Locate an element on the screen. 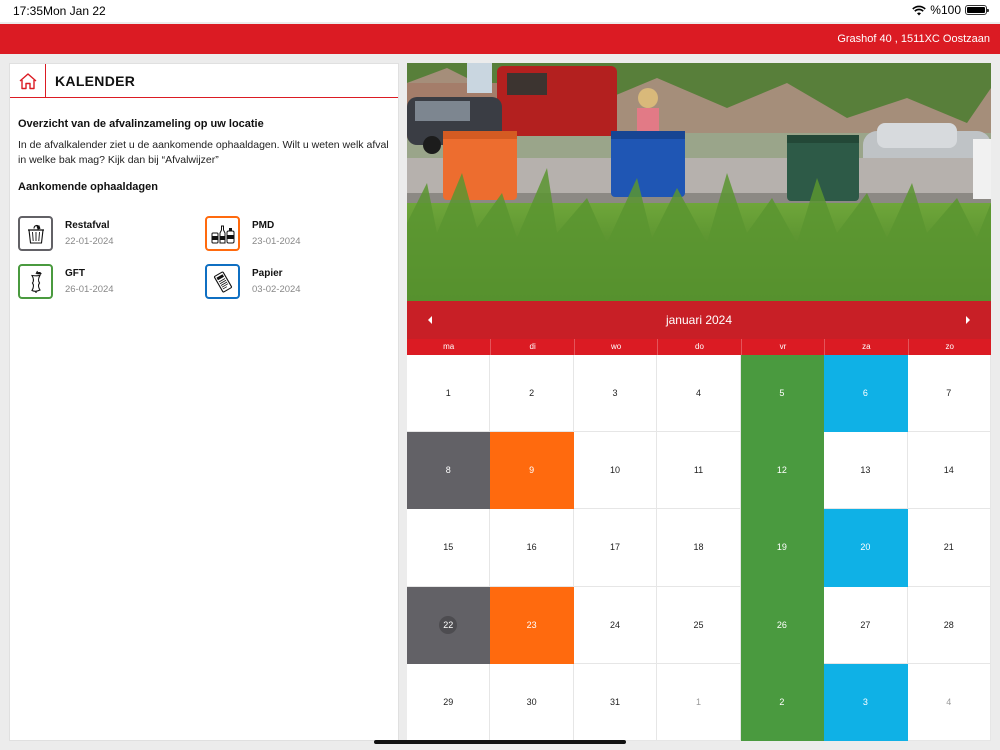 Image resolution: width=1000 pixels, height=750 pixels. calendar-day-cell: 19 is located at coordinates (782, 548).